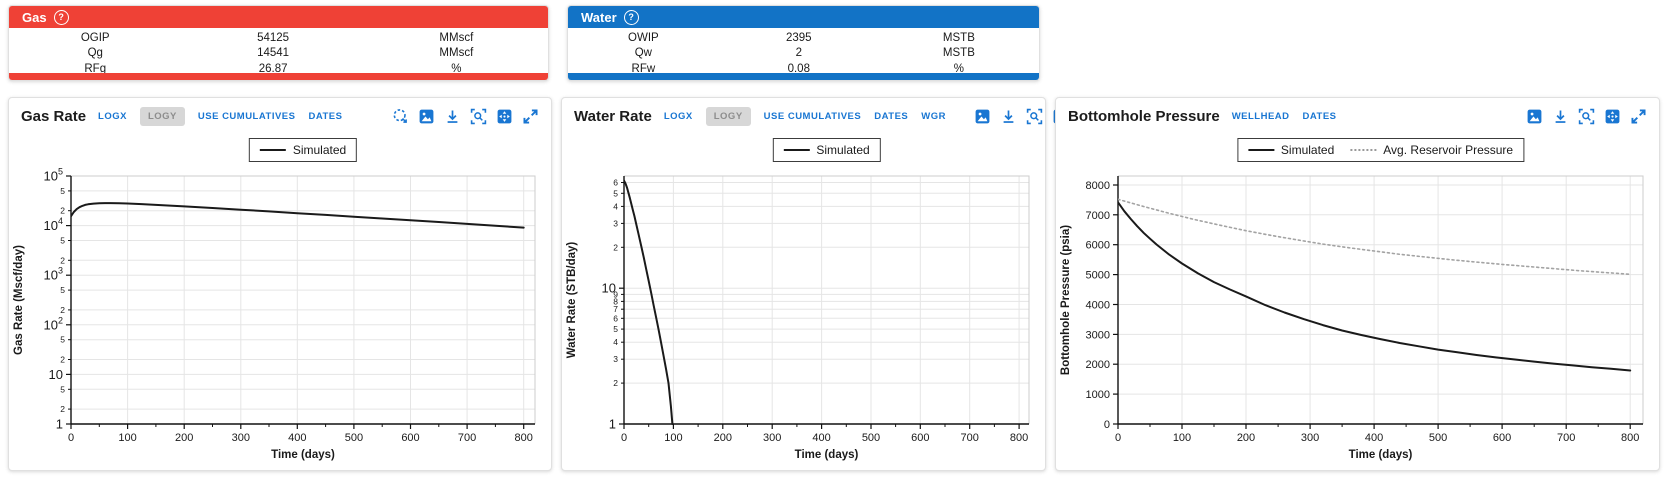 The width and height of the screenshot is (1667, 480). I want to click on legend-label: Simulated, so click(843, 150).